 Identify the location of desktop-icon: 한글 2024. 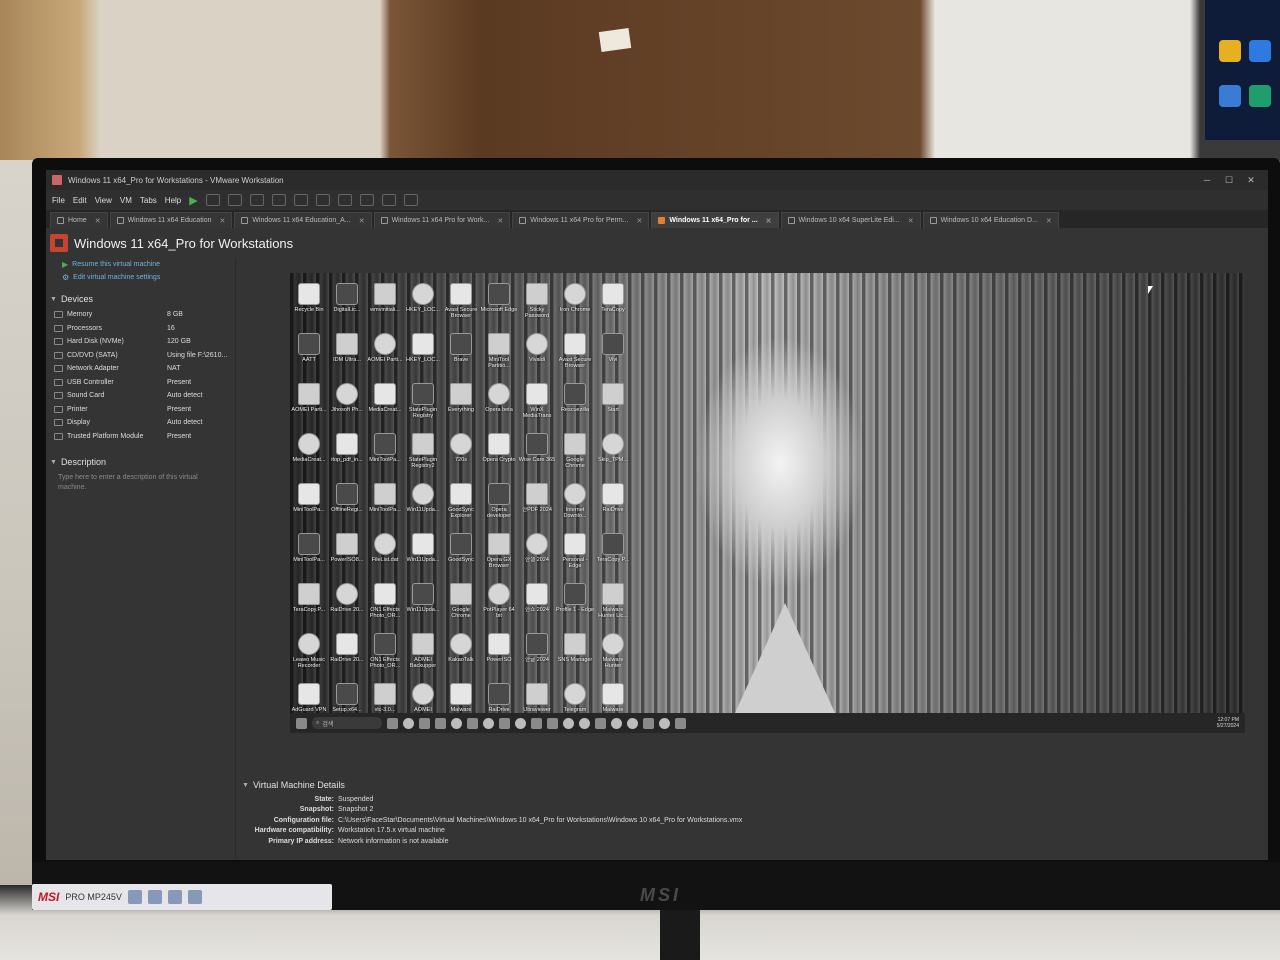
(537, 655).